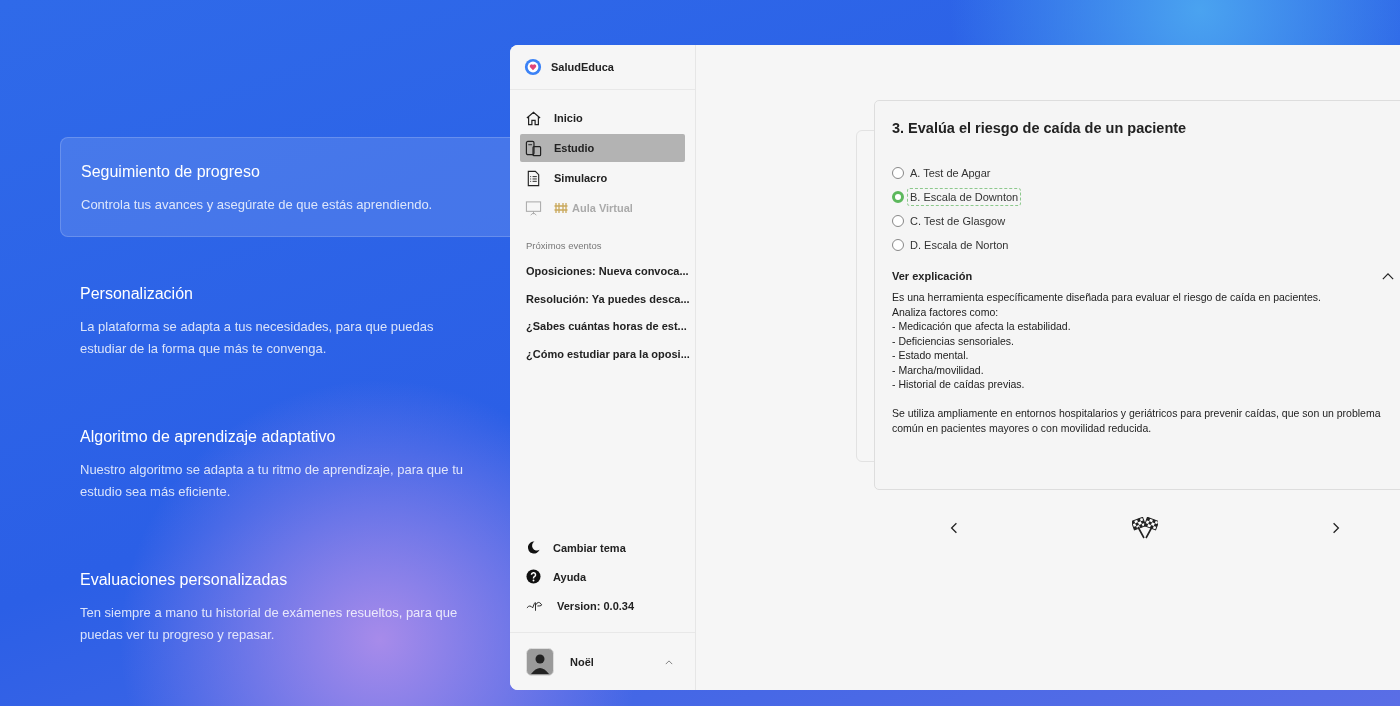  Describe the element at coordinates (137, 294) in the screenshot. I see `feature-title: Personalización` at that location.